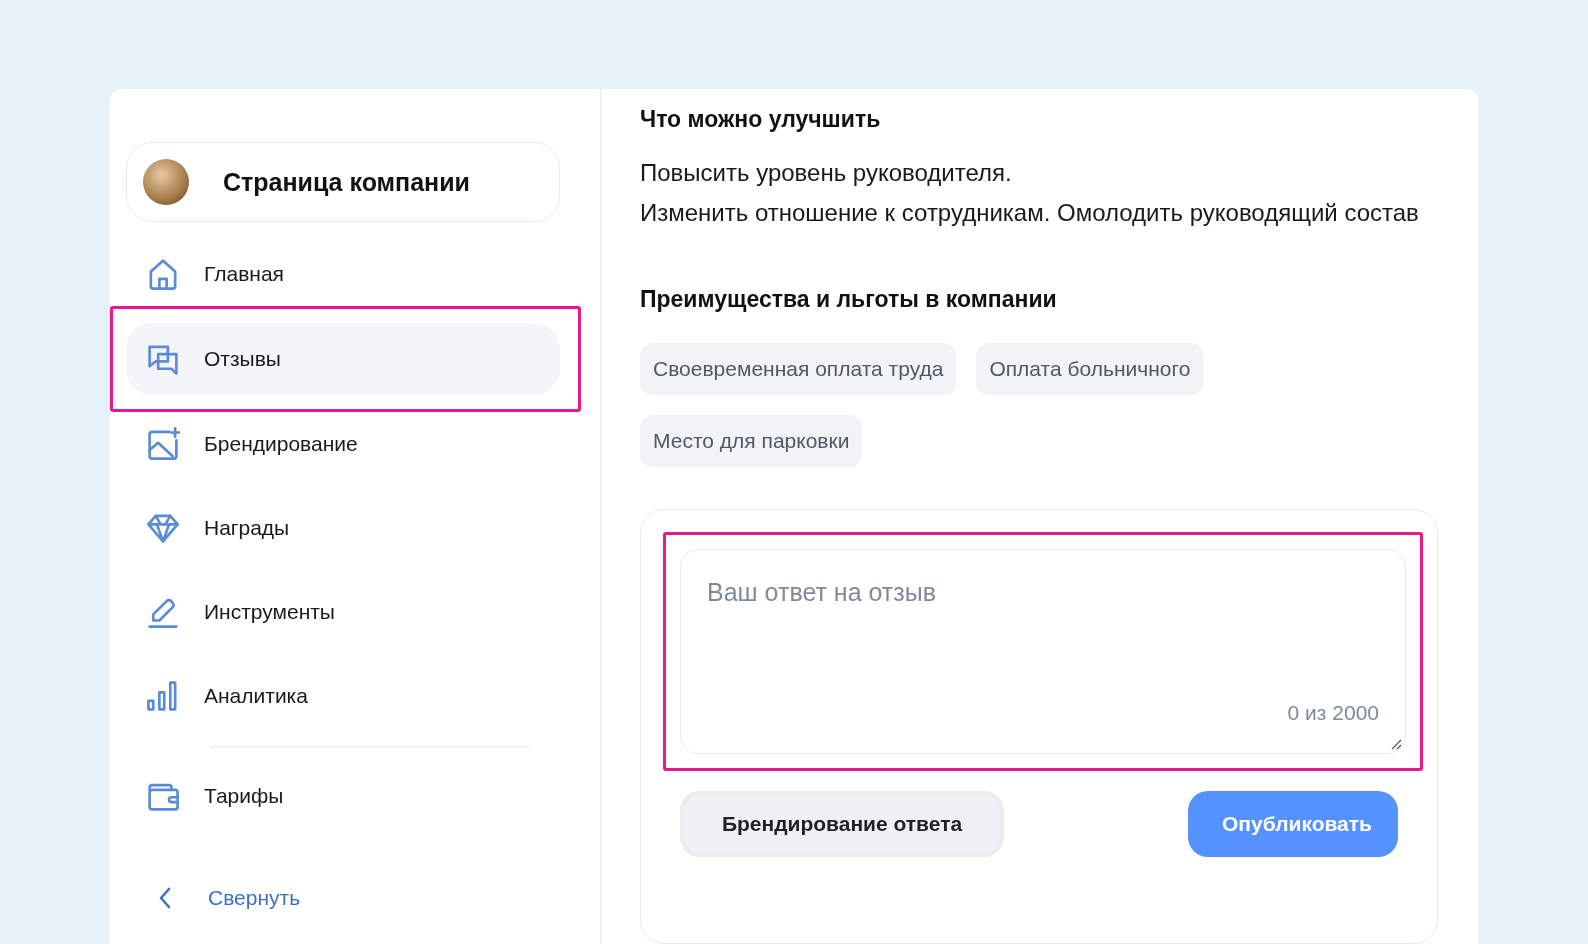 This screenshot has height=944, width=1588. I want to click on company-name: Страница компании, so click(346, 182).